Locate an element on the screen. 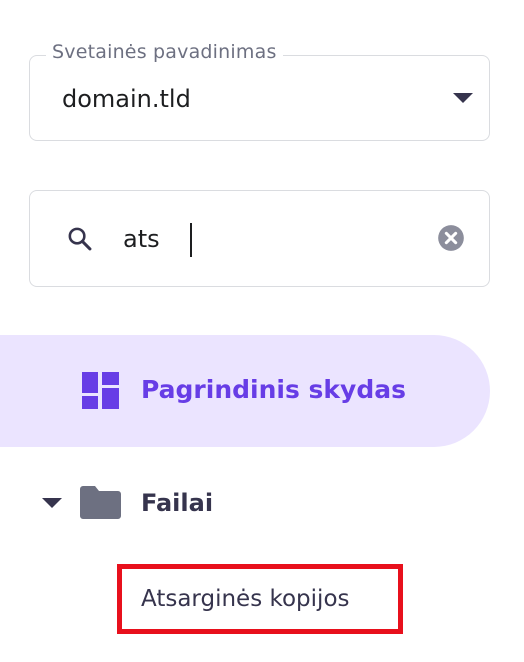  nav-subitem-backups-label: Atsarginės kopijos is located at coordinates (245, 599).